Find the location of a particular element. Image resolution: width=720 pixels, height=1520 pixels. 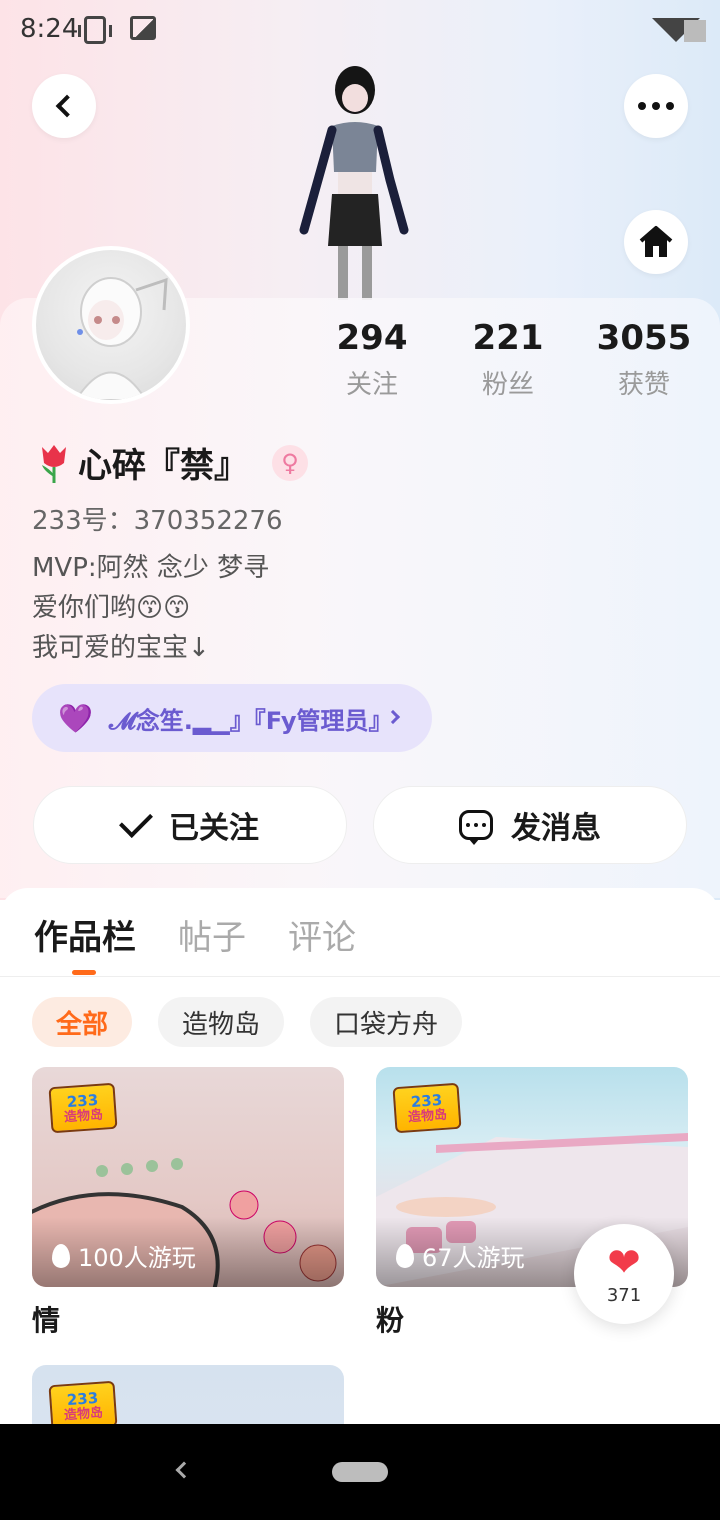

back-button is located at coordinates (64, 106).